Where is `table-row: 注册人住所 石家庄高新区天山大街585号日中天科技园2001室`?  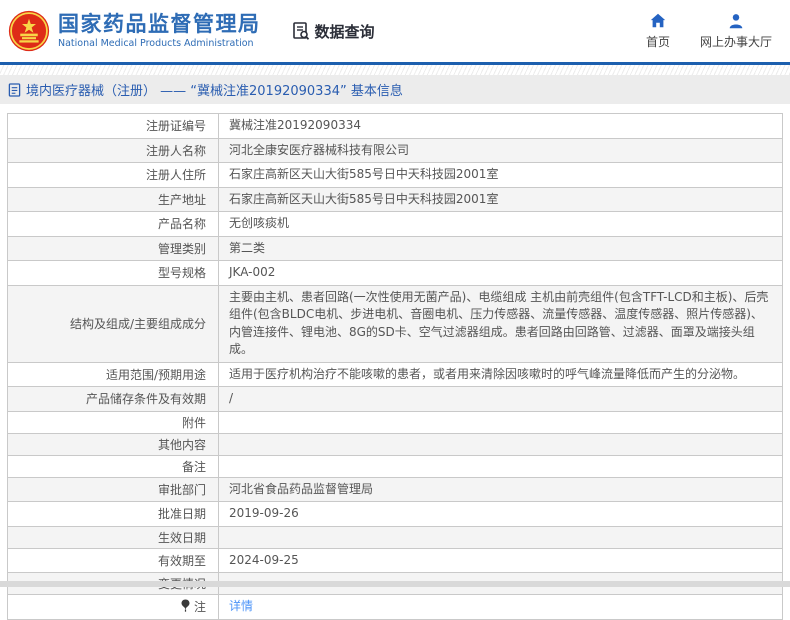 table-row: 注册人住所 石家庄高新区天山大街585号日中天科技园2001室 is located at coordinates (395, 175).